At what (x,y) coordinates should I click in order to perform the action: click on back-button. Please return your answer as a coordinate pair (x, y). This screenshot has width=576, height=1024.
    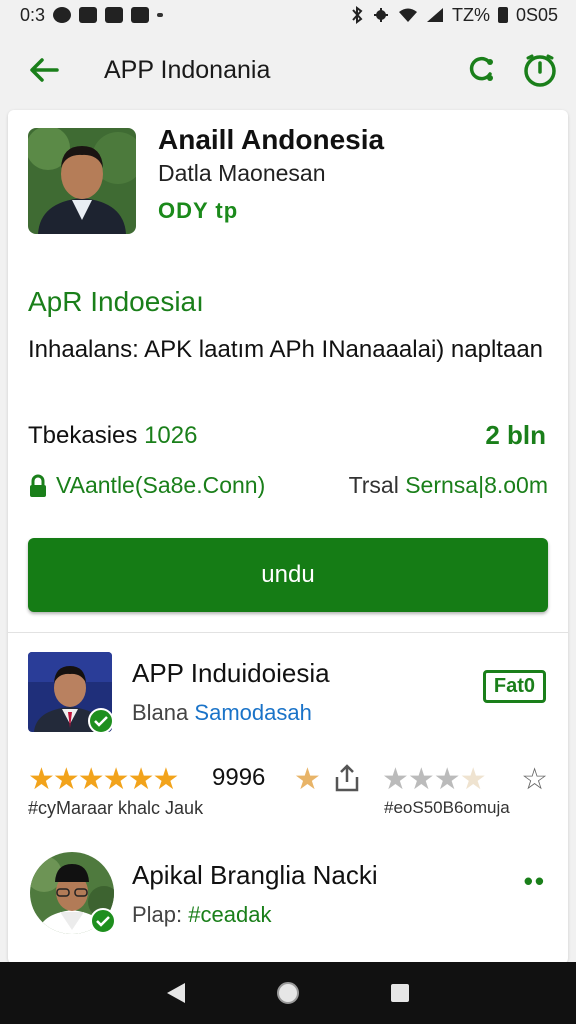
    Looking at the image, I should click on (44, 70).